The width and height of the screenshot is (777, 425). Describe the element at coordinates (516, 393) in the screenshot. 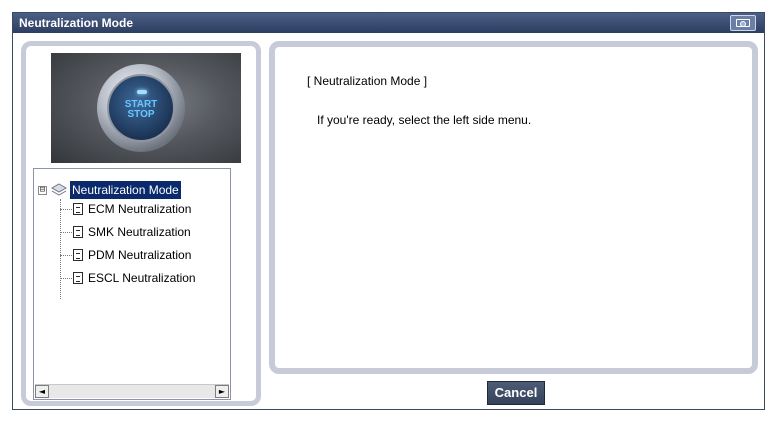

I see `cancel-button: Cancel` at that location.